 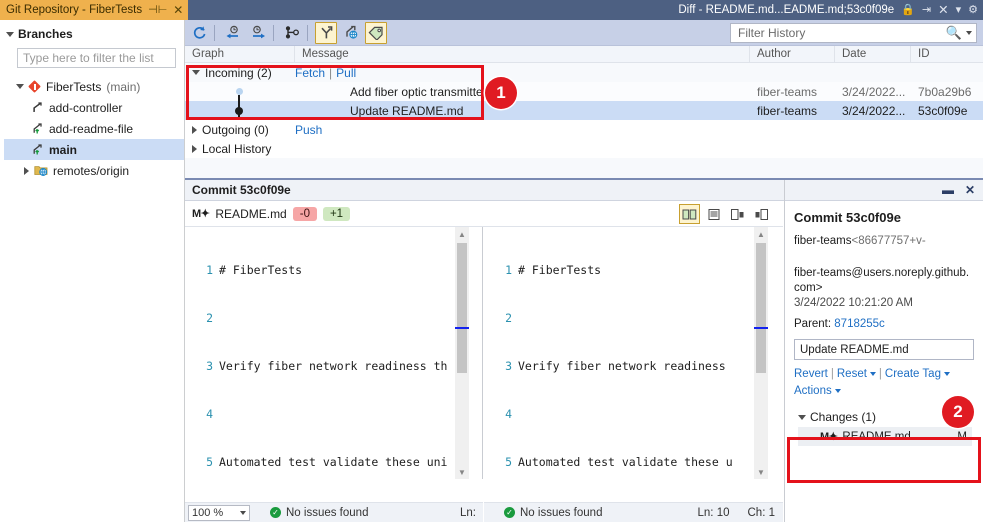 I want to click on page-title: Commit 53c0f09e, so click(x=241, y=190).